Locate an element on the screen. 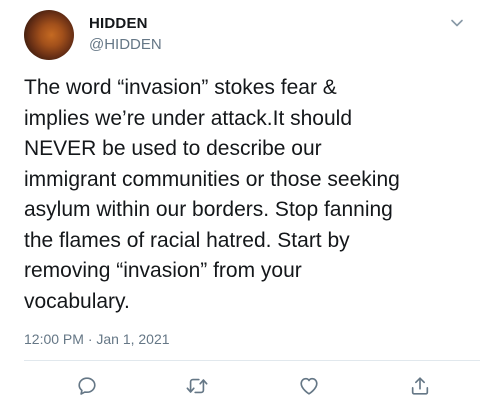 The height and width of the screenshot is (412, 480). chevron-down-icon is located at coordinates (457, 23).